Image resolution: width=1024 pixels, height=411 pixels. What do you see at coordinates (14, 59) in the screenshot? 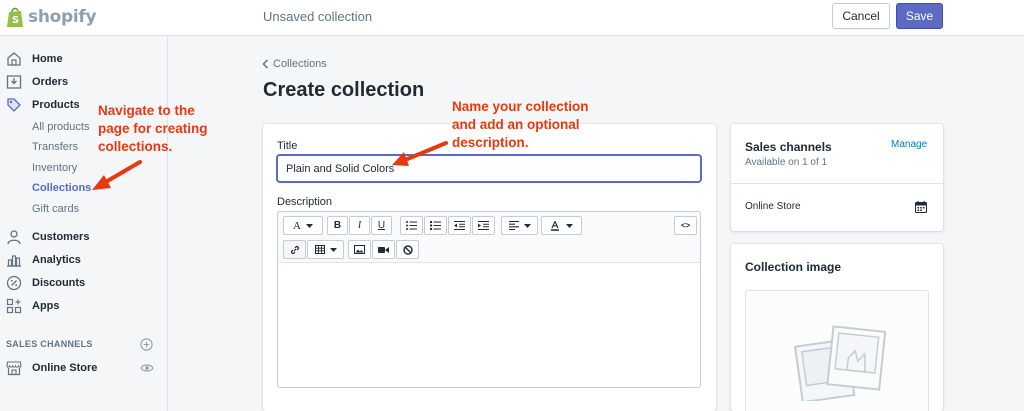
I see `home-icon` at bounding box center [14, 59].